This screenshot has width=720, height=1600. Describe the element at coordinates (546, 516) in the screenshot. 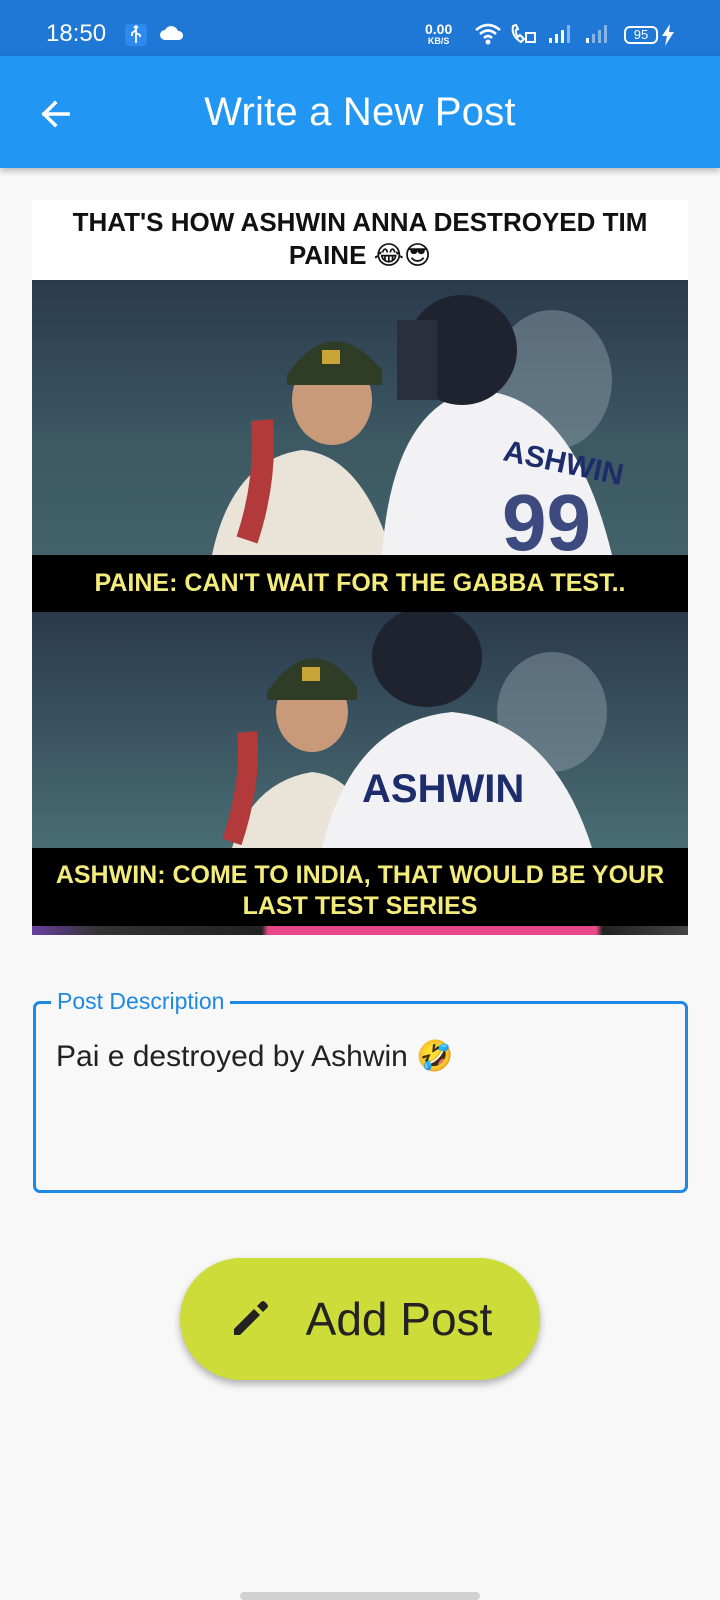

I see `svg-text: 99` at that location.